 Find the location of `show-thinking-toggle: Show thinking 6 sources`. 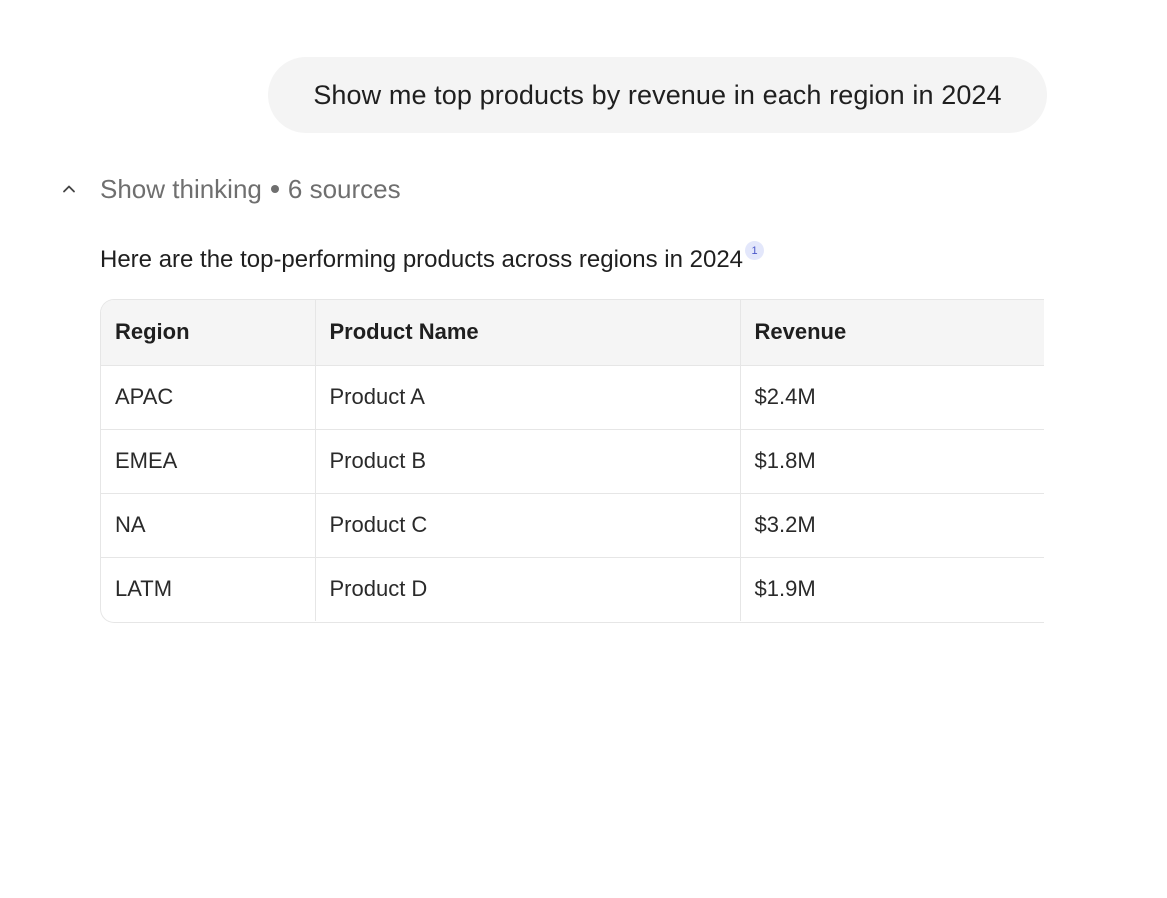

show-thinking-toggle: Show thinking 6 sources is located at coordinates (228, 189).